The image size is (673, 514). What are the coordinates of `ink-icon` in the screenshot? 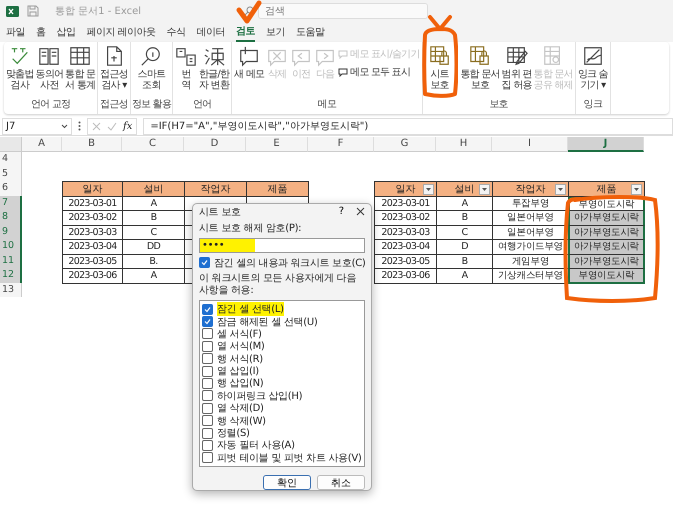 It's located at (593, 56).